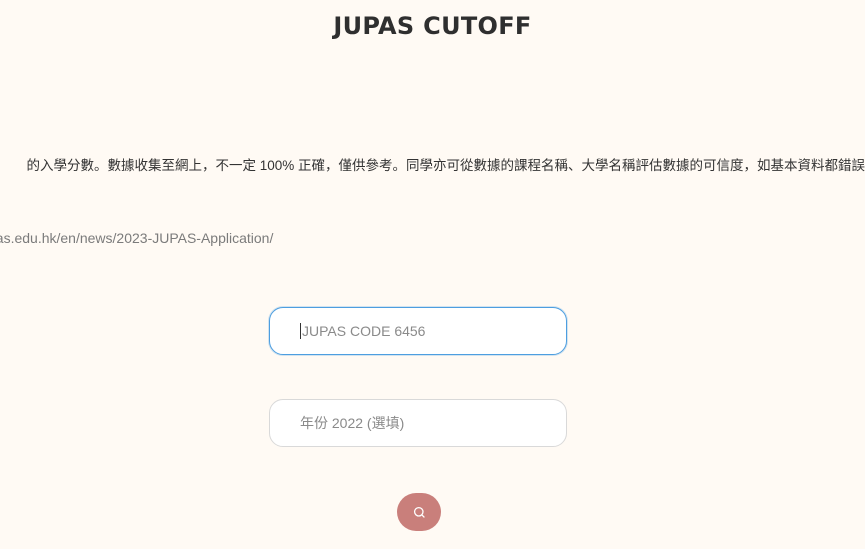 This screenshot has height=549, width=865. I want to click on jupas-code-input: JUPAS CODE 6456, so click(418, 331).